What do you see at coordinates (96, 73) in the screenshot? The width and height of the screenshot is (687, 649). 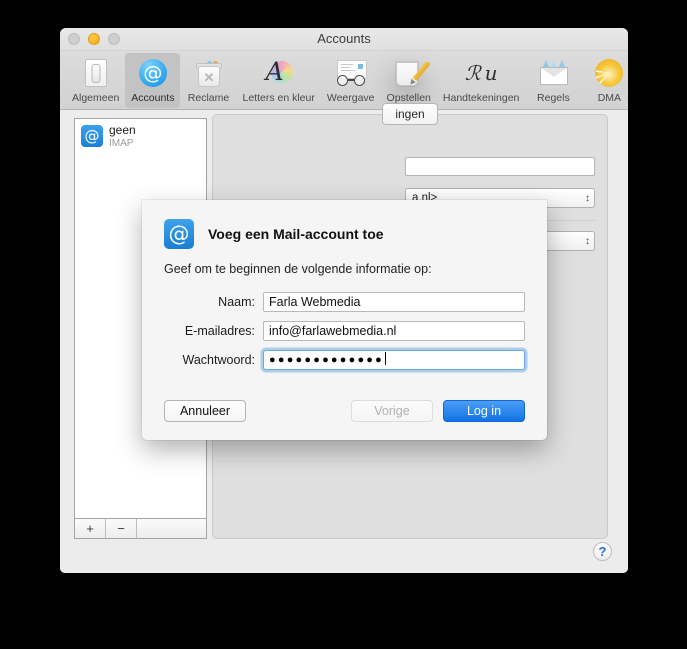 I see `general-switch-icon` at bounding box center [96, 73].